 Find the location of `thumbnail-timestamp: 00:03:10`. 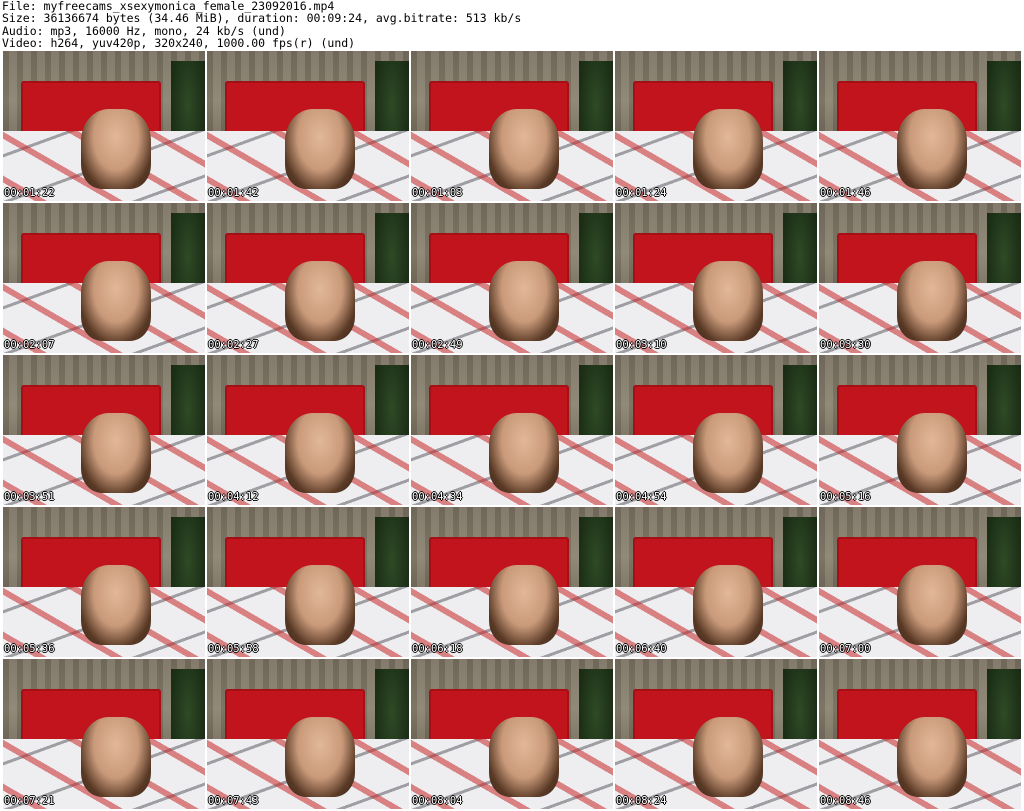

thumbnail-timestamp: 00:03:10 is located at coordinates (641, 345).